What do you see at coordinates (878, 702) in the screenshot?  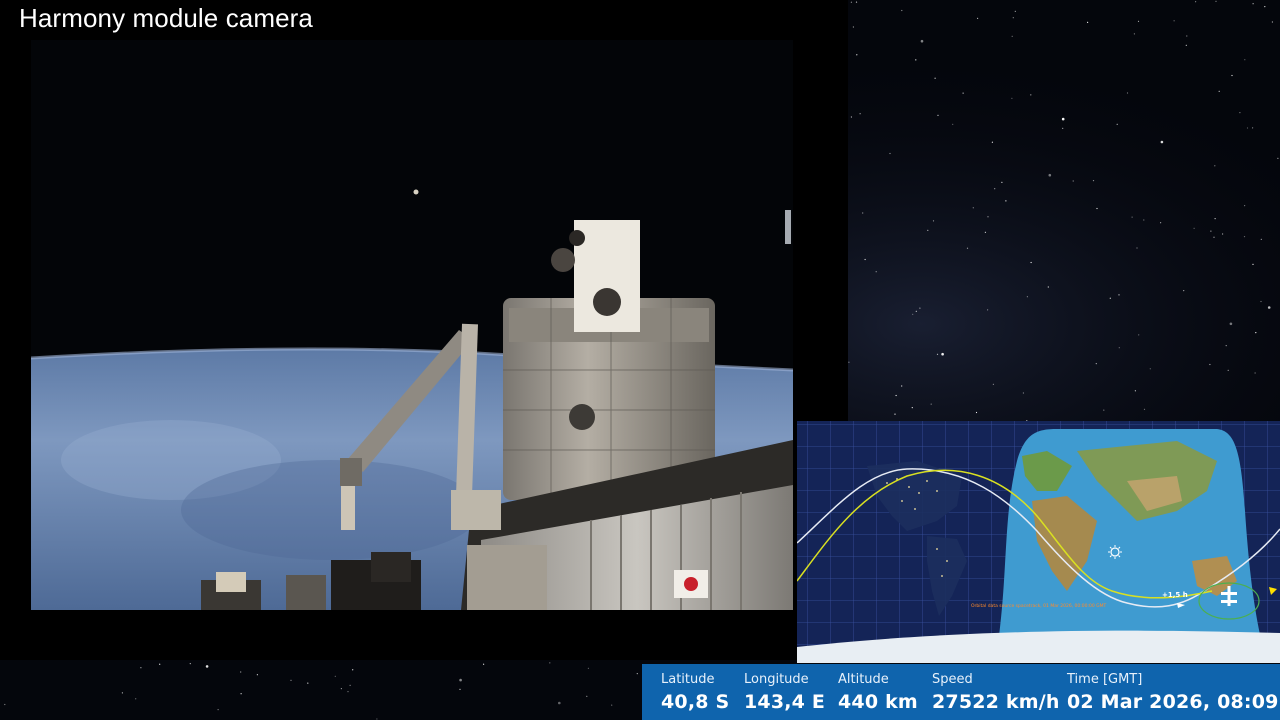 I see `altitude-value: 440 km` at bounding box center [878, 702].